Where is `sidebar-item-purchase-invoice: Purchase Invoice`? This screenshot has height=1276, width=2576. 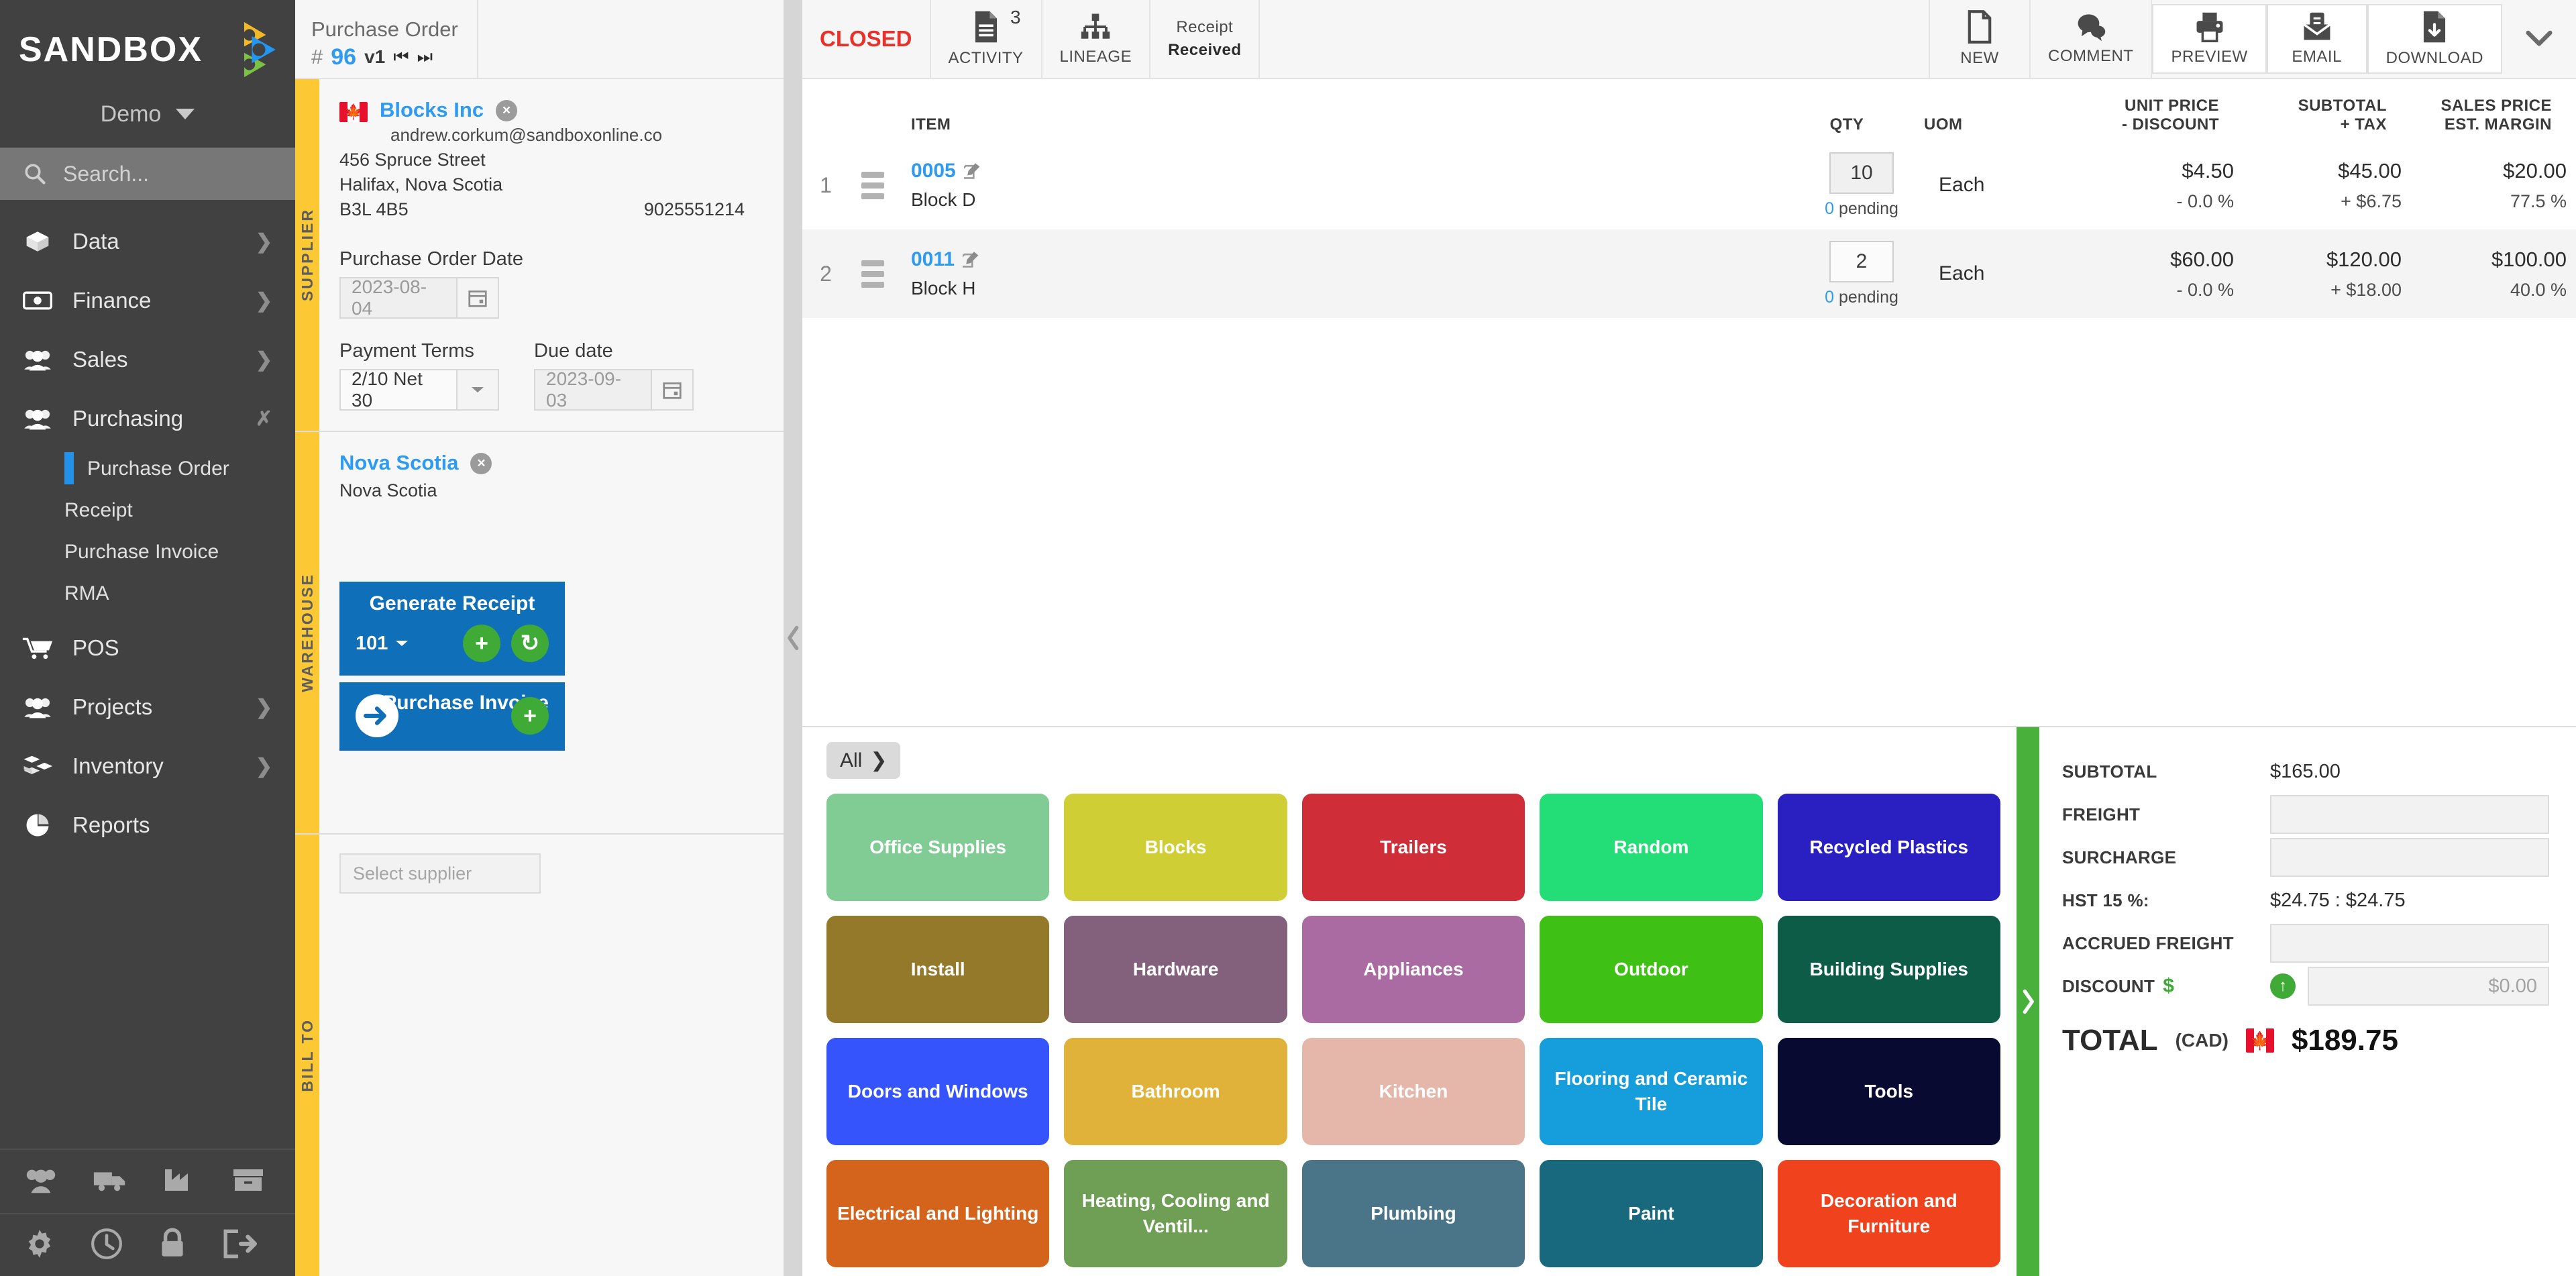 sidebar-item-purchase-invoice: Purchase Invoice is located at coordinates (147, 552).